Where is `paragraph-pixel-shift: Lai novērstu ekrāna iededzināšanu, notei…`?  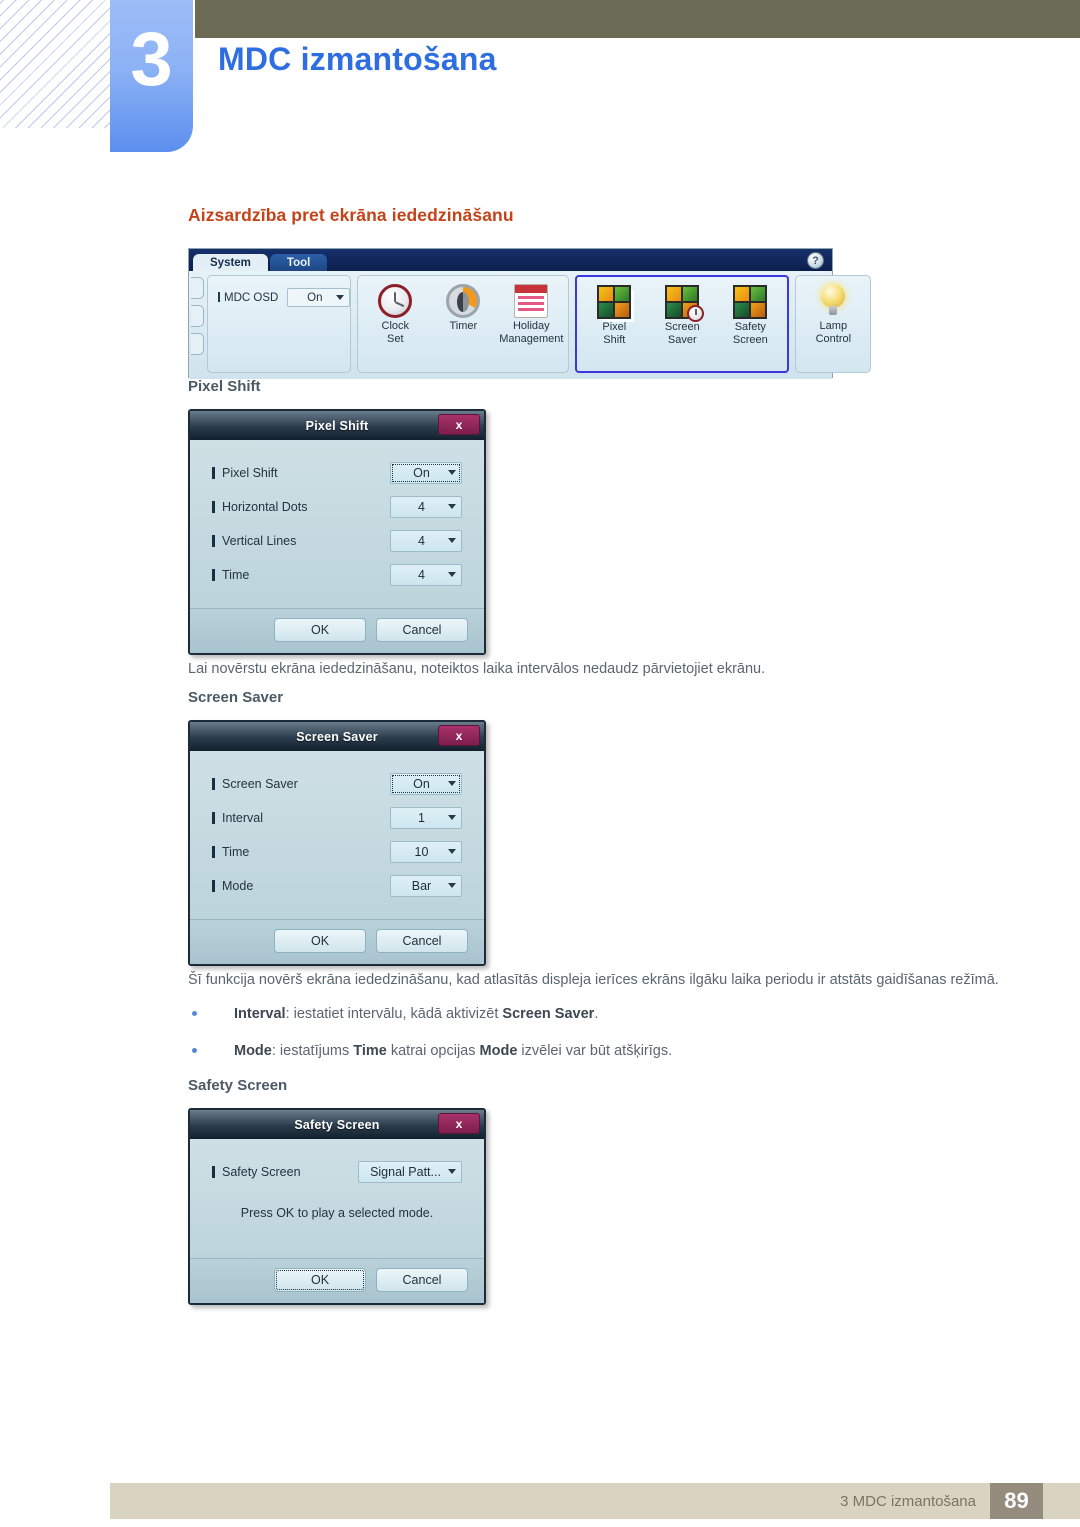
paragraph-pixel-shift: Lai novērstu ekrāna iededzināšanu, notei… is located at coordinates (477, 669).